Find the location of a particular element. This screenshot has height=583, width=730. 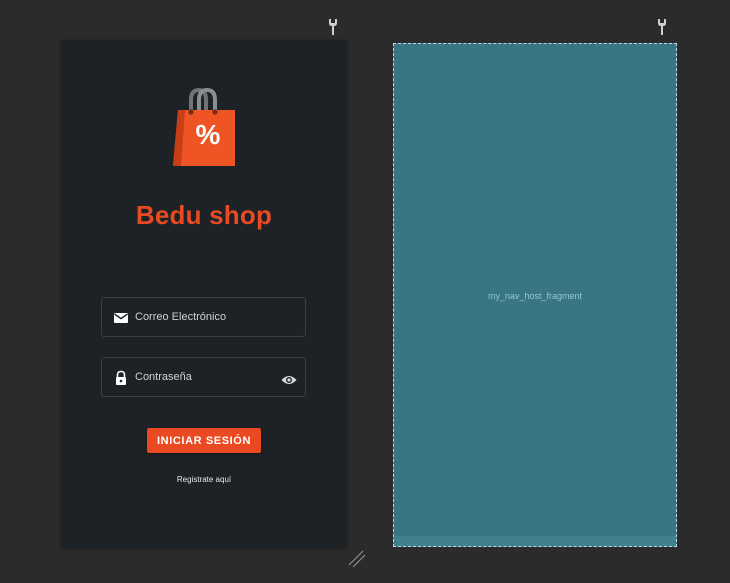

logo-badge: % is located at coordinates (208, 134).